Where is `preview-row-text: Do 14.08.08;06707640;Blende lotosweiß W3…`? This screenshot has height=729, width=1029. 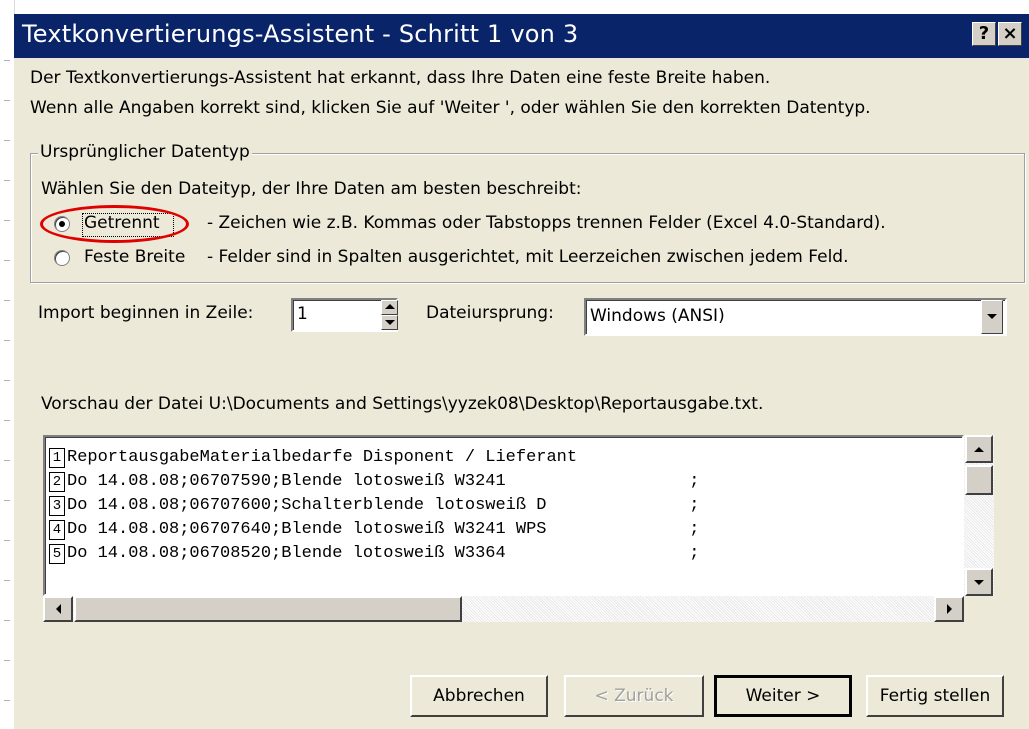
preview-row-text: Do 14.08.08;06707640;Blende lotosweiß W3… is located at coordinates (383, 529).